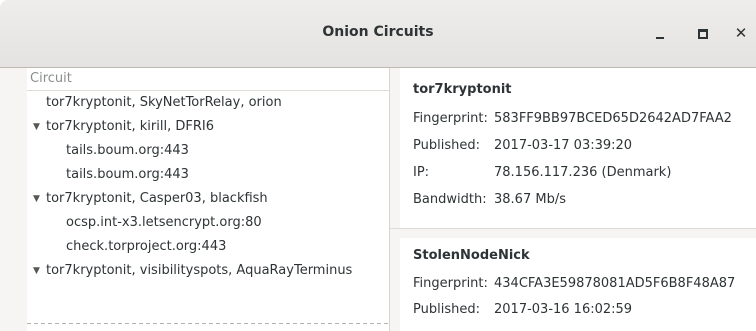  Describe the element at coordinates (563, 309) in the screenshot. I see `published-value: 2017-03-16 16:02:59` at that location.